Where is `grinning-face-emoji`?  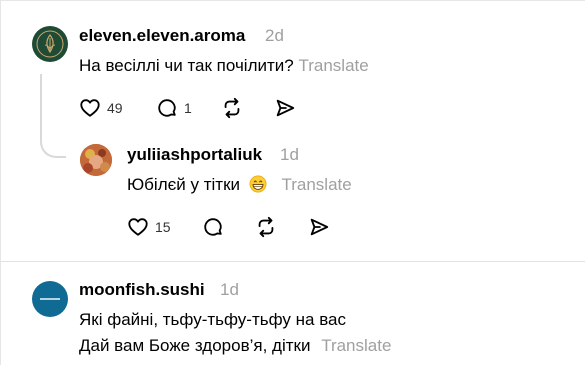
grinning-face-emoji is located at coordinates (258, 184).